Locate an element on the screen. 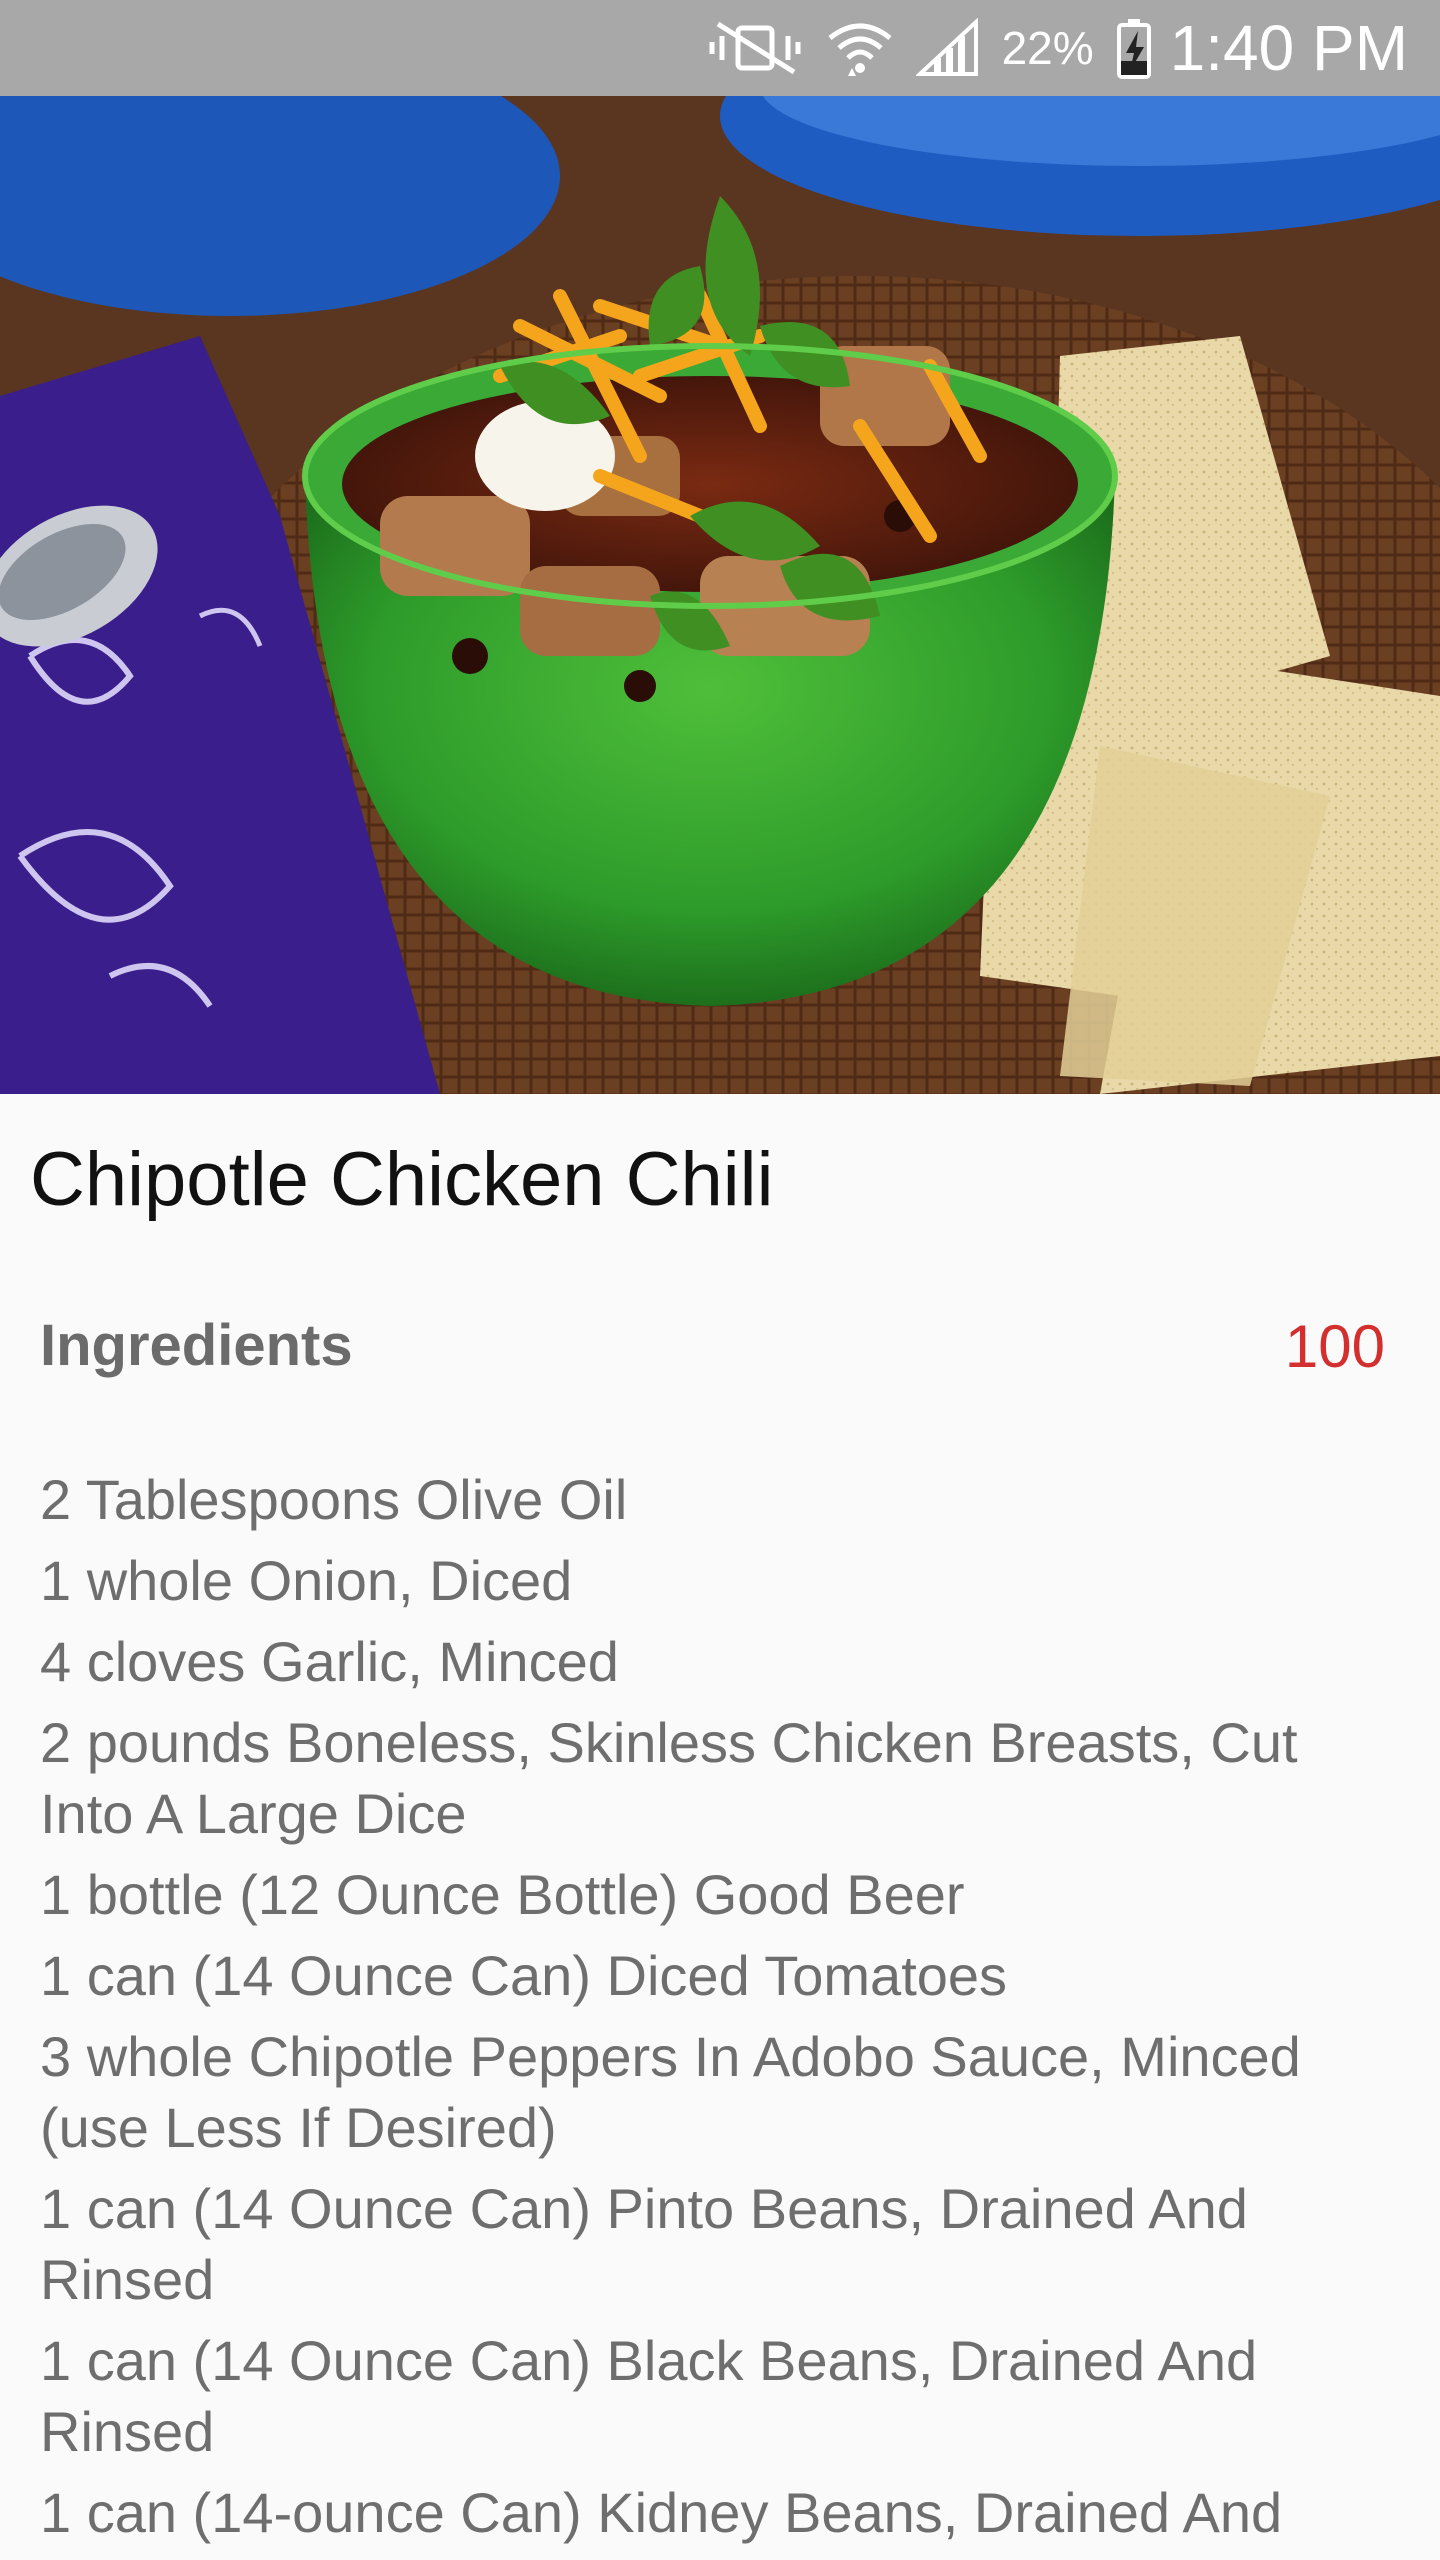 This screenshot has width=1440, height=2560. ingredients-count: 100 is located at coordinates (1334, 1346).